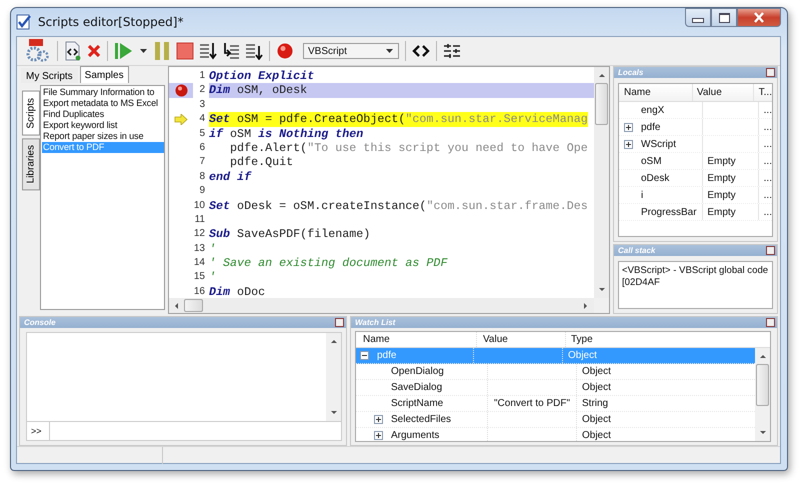 This screenshot has width=800, height=484. I want to click on watch-row: SelectedFiles Object, so click(555, 420).